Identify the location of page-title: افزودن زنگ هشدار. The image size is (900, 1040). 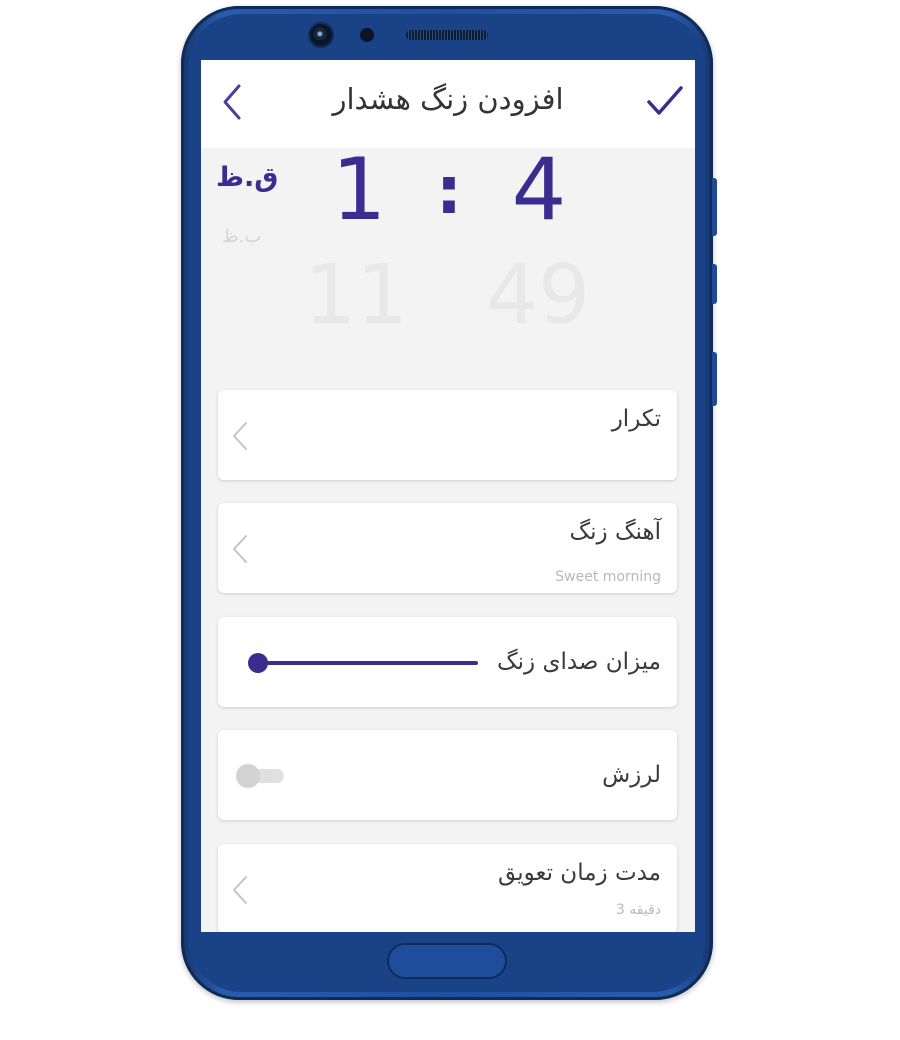
(448, 99).